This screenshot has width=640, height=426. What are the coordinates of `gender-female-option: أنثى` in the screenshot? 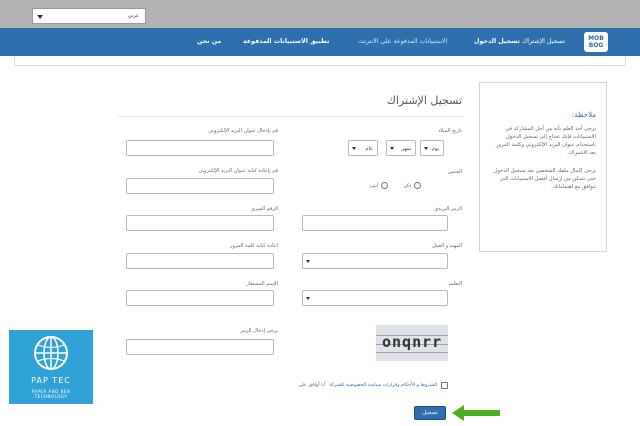 It's located at (379, 185).